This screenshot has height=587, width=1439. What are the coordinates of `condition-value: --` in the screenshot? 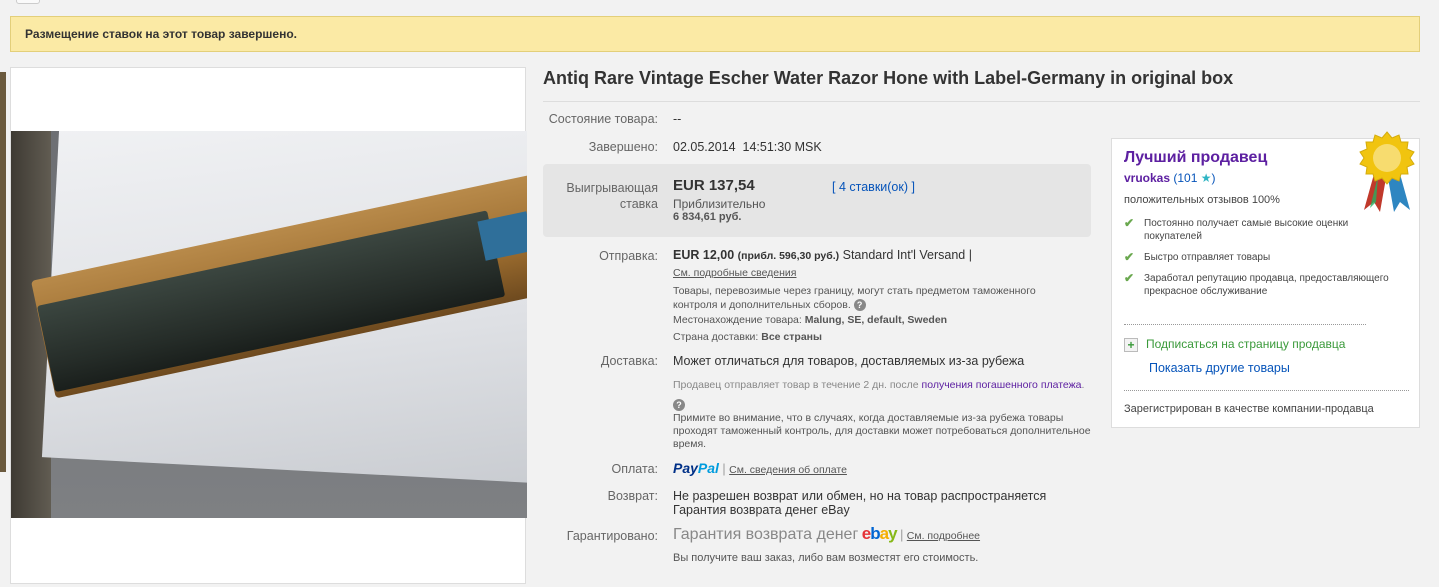 It's located at (677, 119).